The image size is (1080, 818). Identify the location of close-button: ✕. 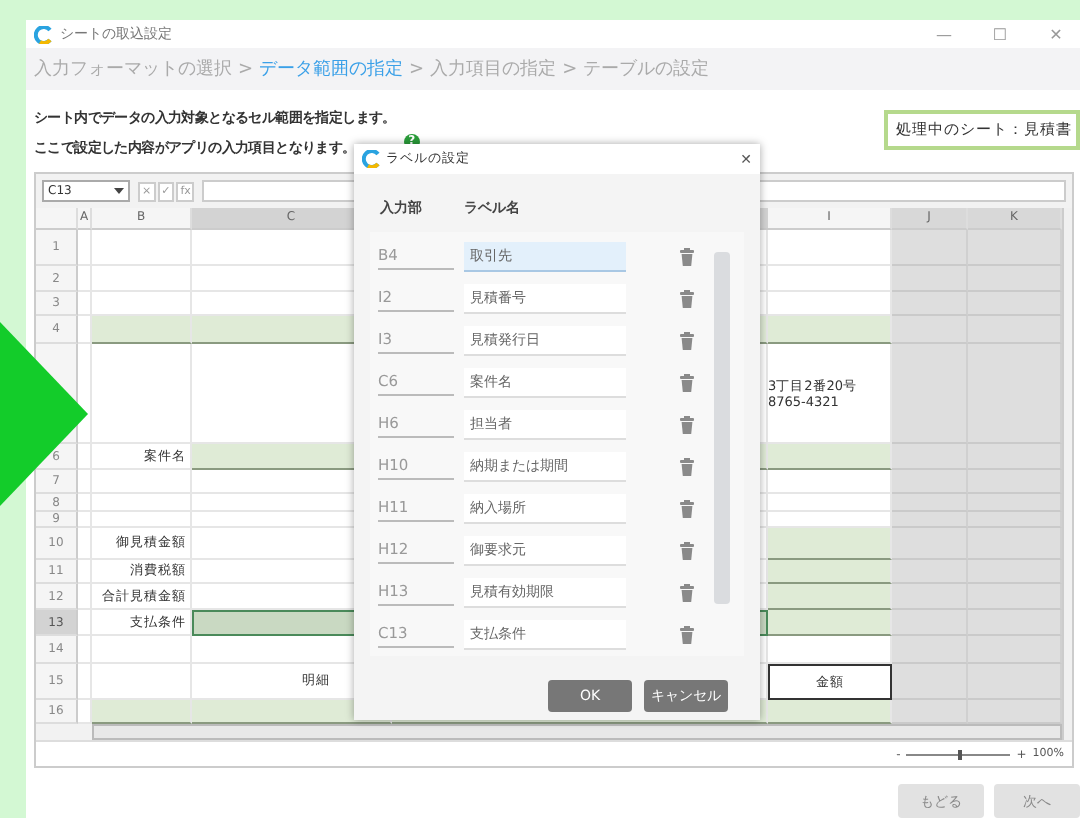
(1056, 34).